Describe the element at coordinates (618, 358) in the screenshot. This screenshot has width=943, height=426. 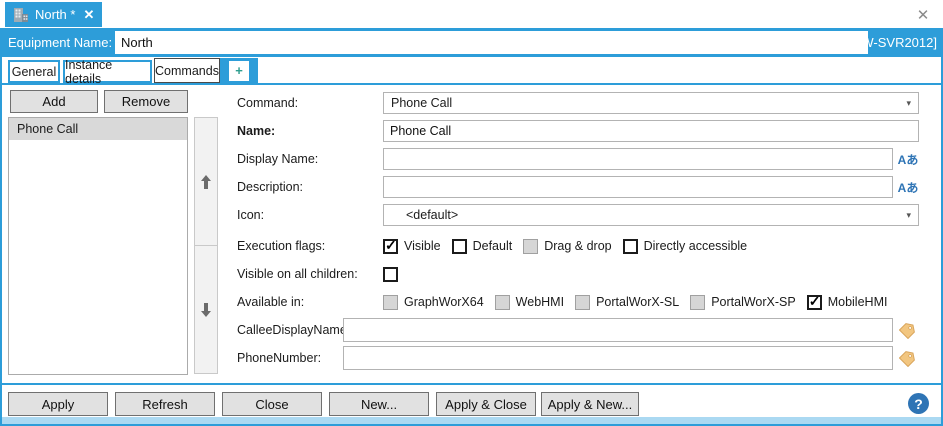
I see `phone-number-input` at that location.